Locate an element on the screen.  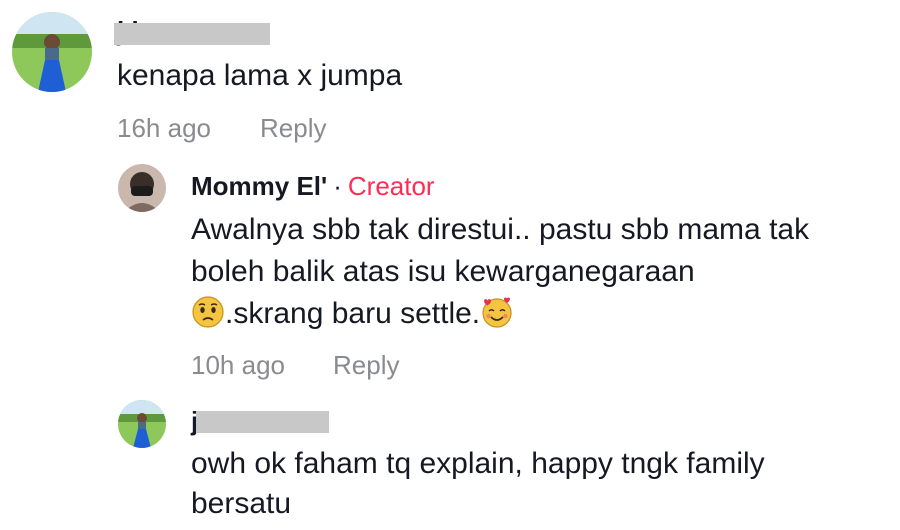
creator-badge: Creator is located at coordinates (391, 186).